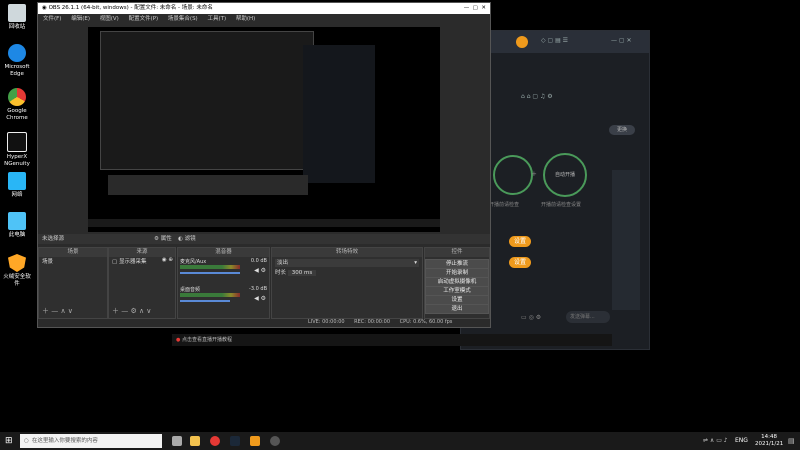 The height and width of the screenshot is (450, 800). I want to click on taskbar-search: ○ 在这里输入你要搜索的内容, so click(91, 441).